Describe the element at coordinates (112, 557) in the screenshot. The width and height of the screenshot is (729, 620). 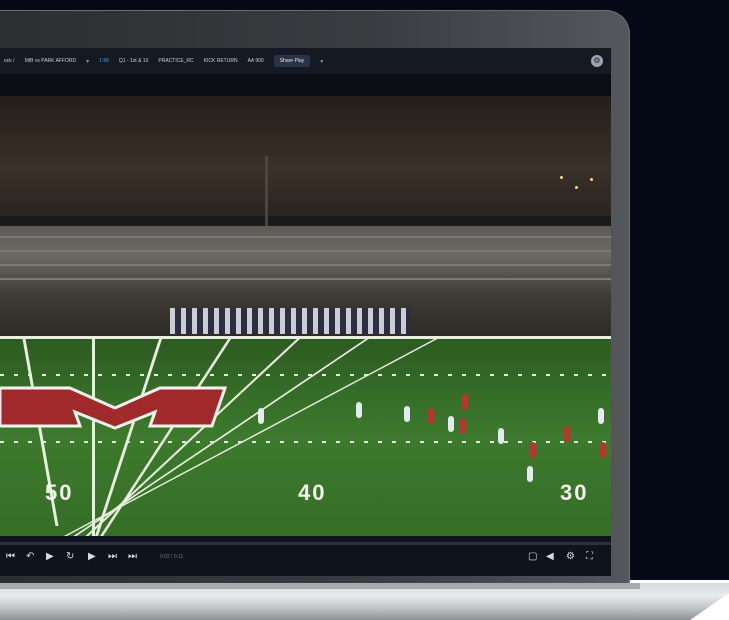
I see `skip-forward-icon: ⏭` at that location.